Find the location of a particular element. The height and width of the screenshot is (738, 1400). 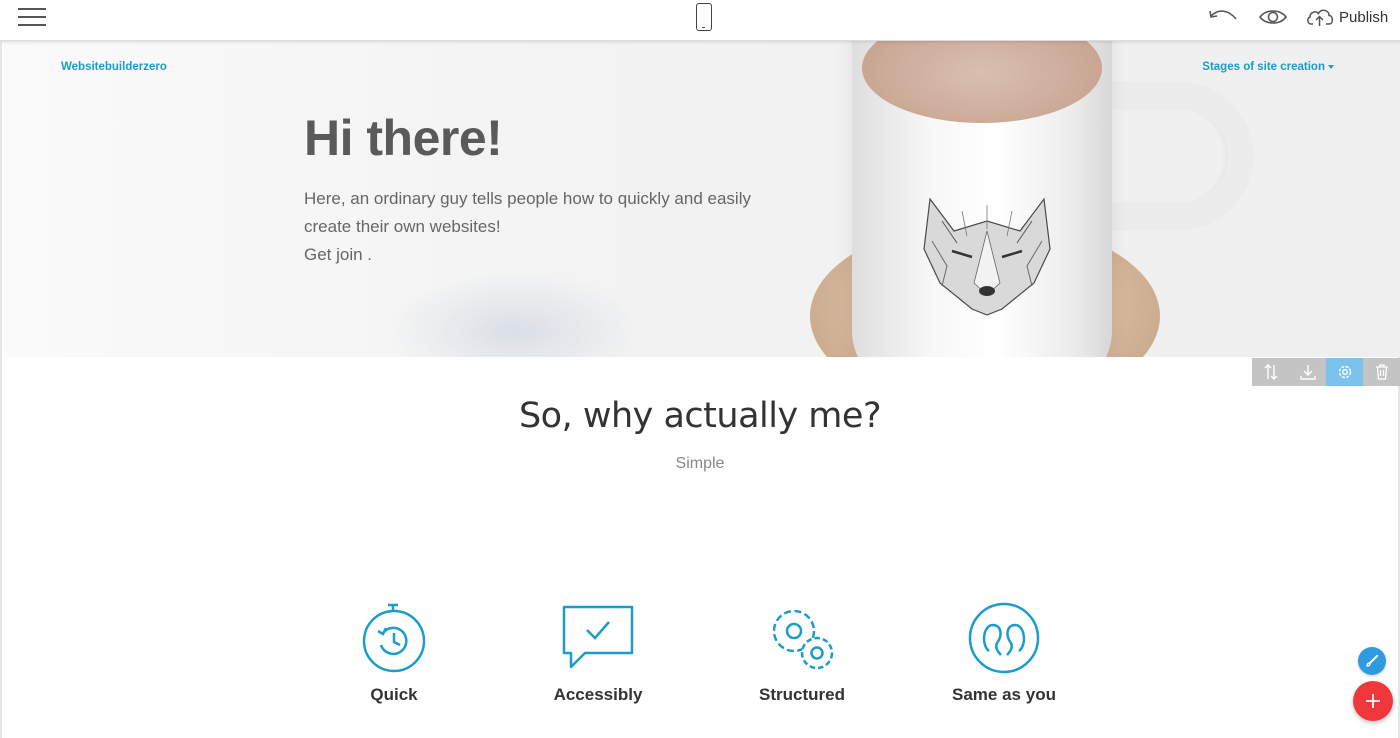

hero-title: Hi there! is located at coordinates (403, 138).